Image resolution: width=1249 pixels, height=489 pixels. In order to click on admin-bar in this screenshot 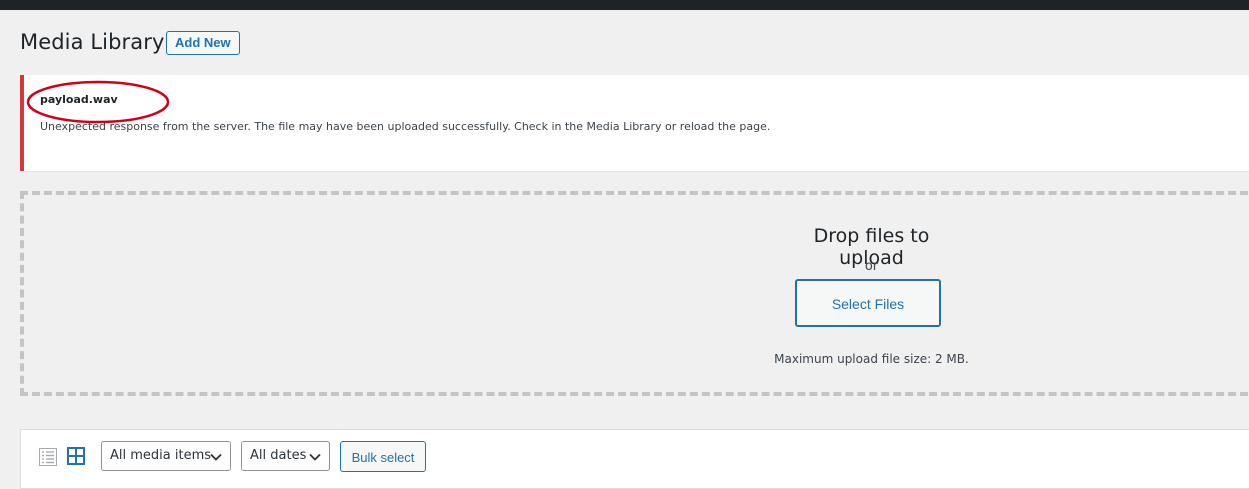, I will do `click(624, 5)`.